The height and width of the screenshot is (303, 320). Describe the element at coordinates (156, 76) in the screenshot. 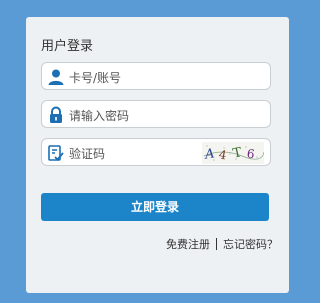

I see `username-field: 卡号/账号` at that location.